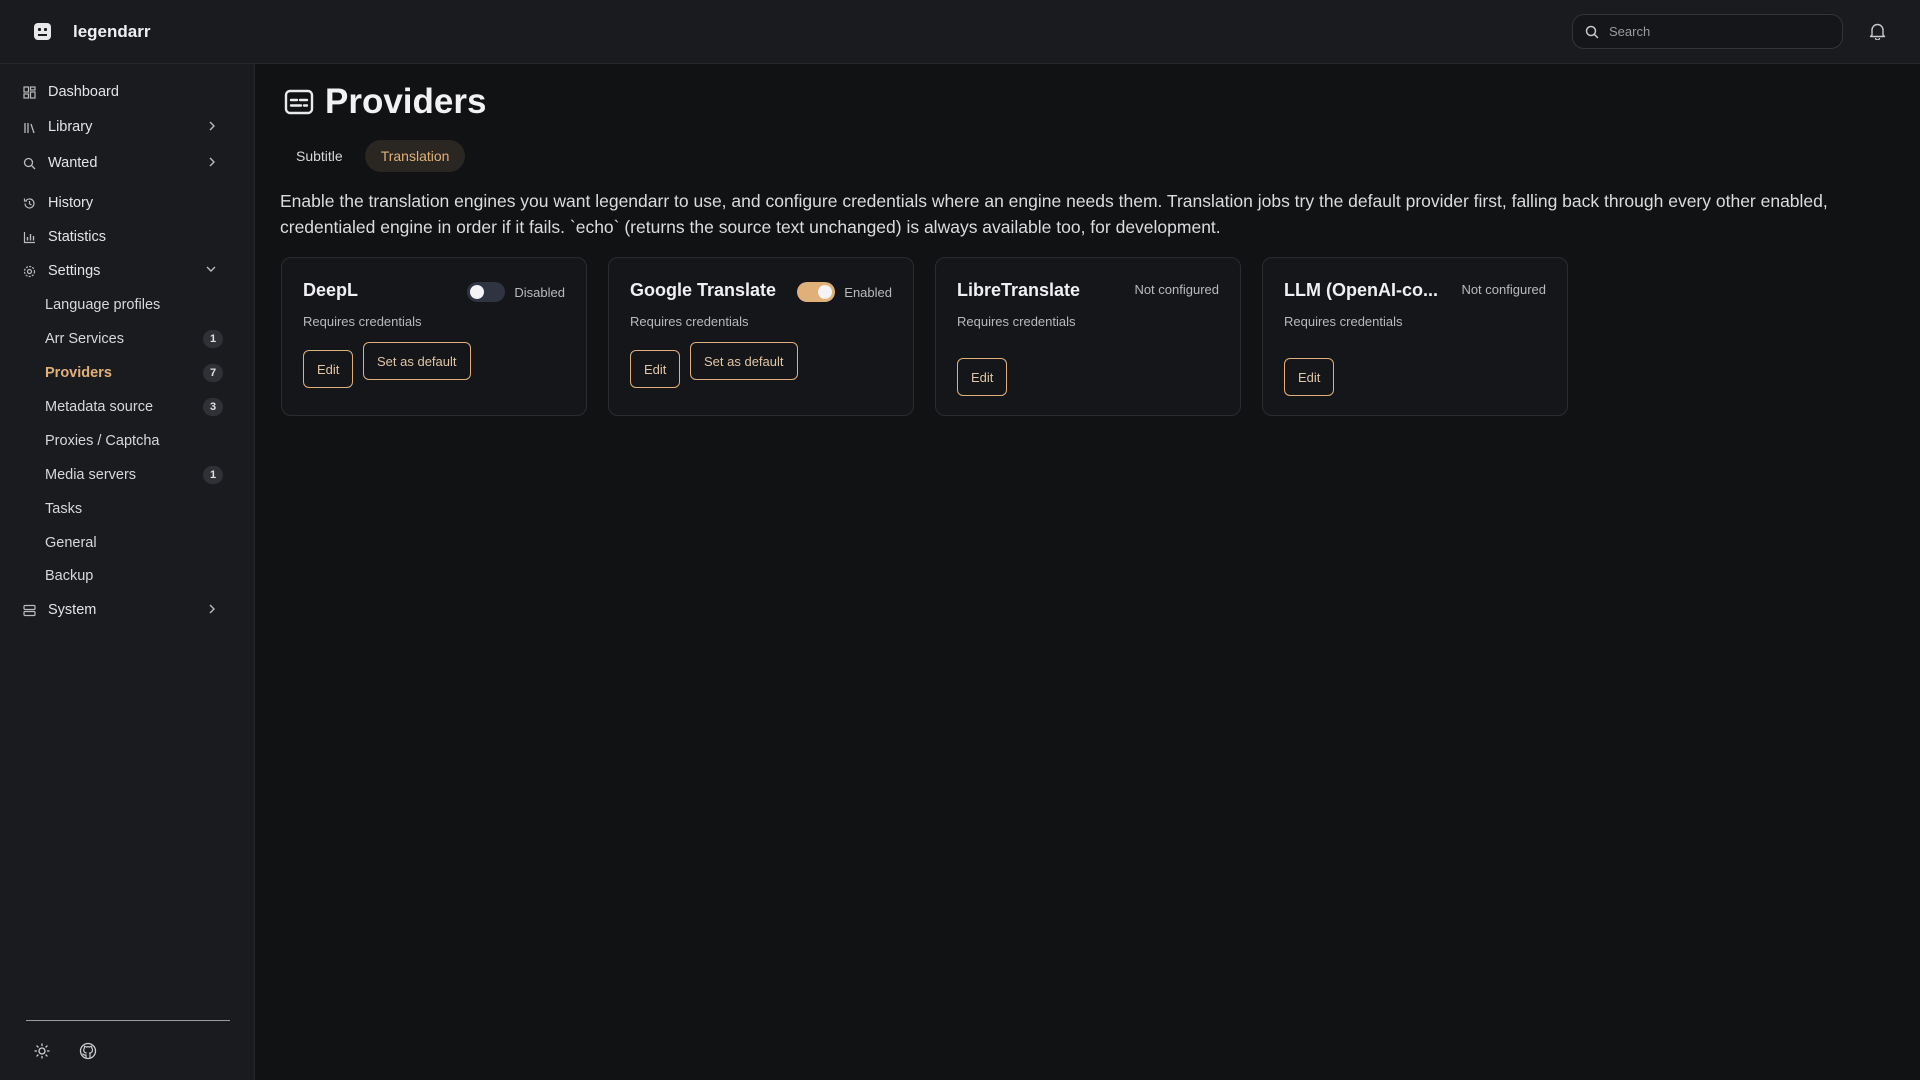 The image size is (1920, 1080). I want to click on tab-subtitle: Subtitle, so click(319, 156).